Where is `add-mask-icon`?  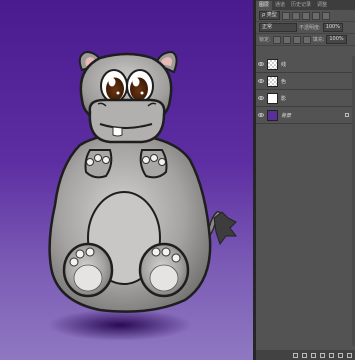 add-mask-icon is located at coordinates (313, 355).